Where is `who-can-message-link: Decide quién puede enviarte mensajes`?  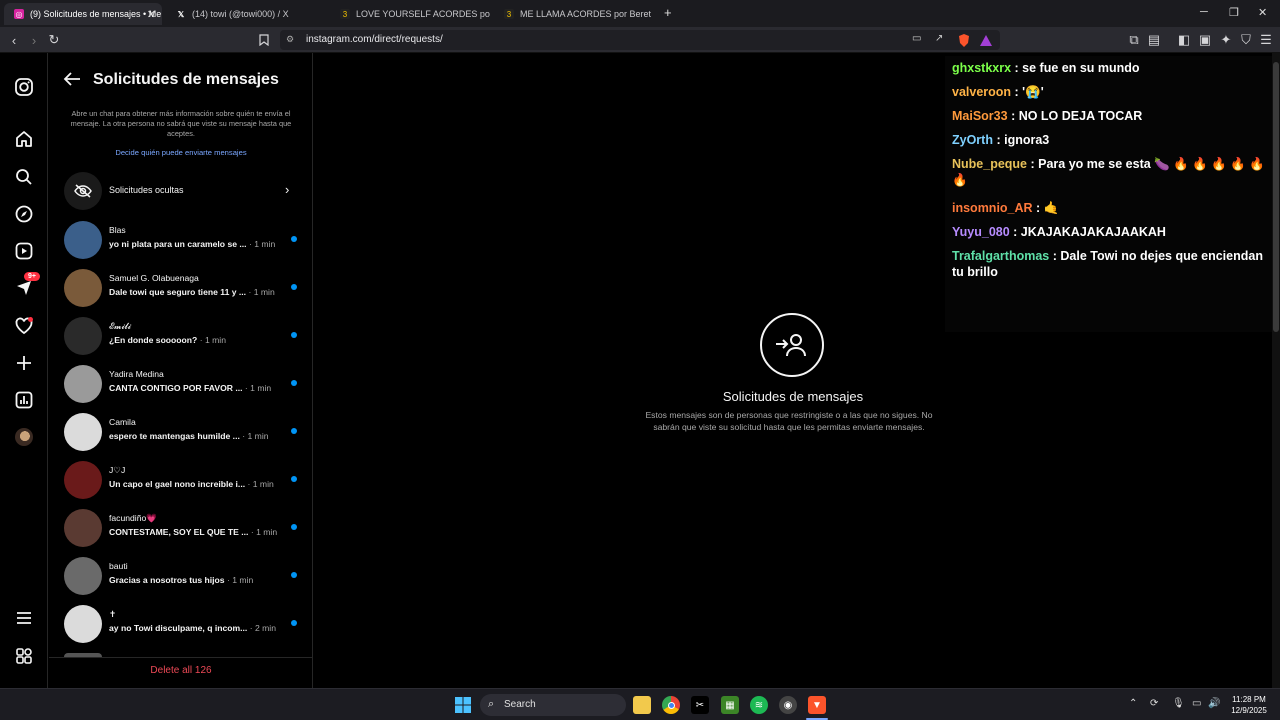 who-can-message-link: Decide quién puede enviarte mensajes is located at coordinates (181, 152).